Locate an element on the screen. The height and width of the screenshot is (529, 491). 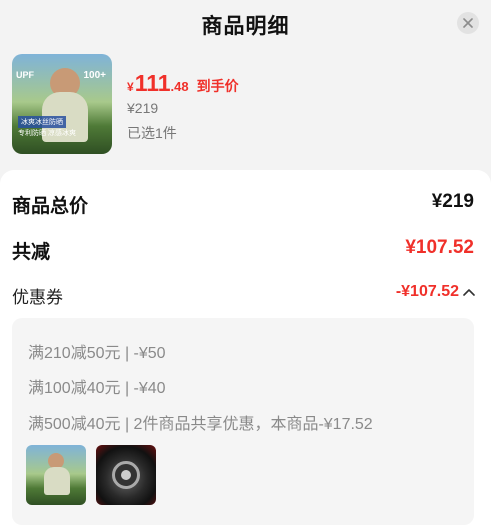
price-label: 到手价 is located at coordinates (217, 86).